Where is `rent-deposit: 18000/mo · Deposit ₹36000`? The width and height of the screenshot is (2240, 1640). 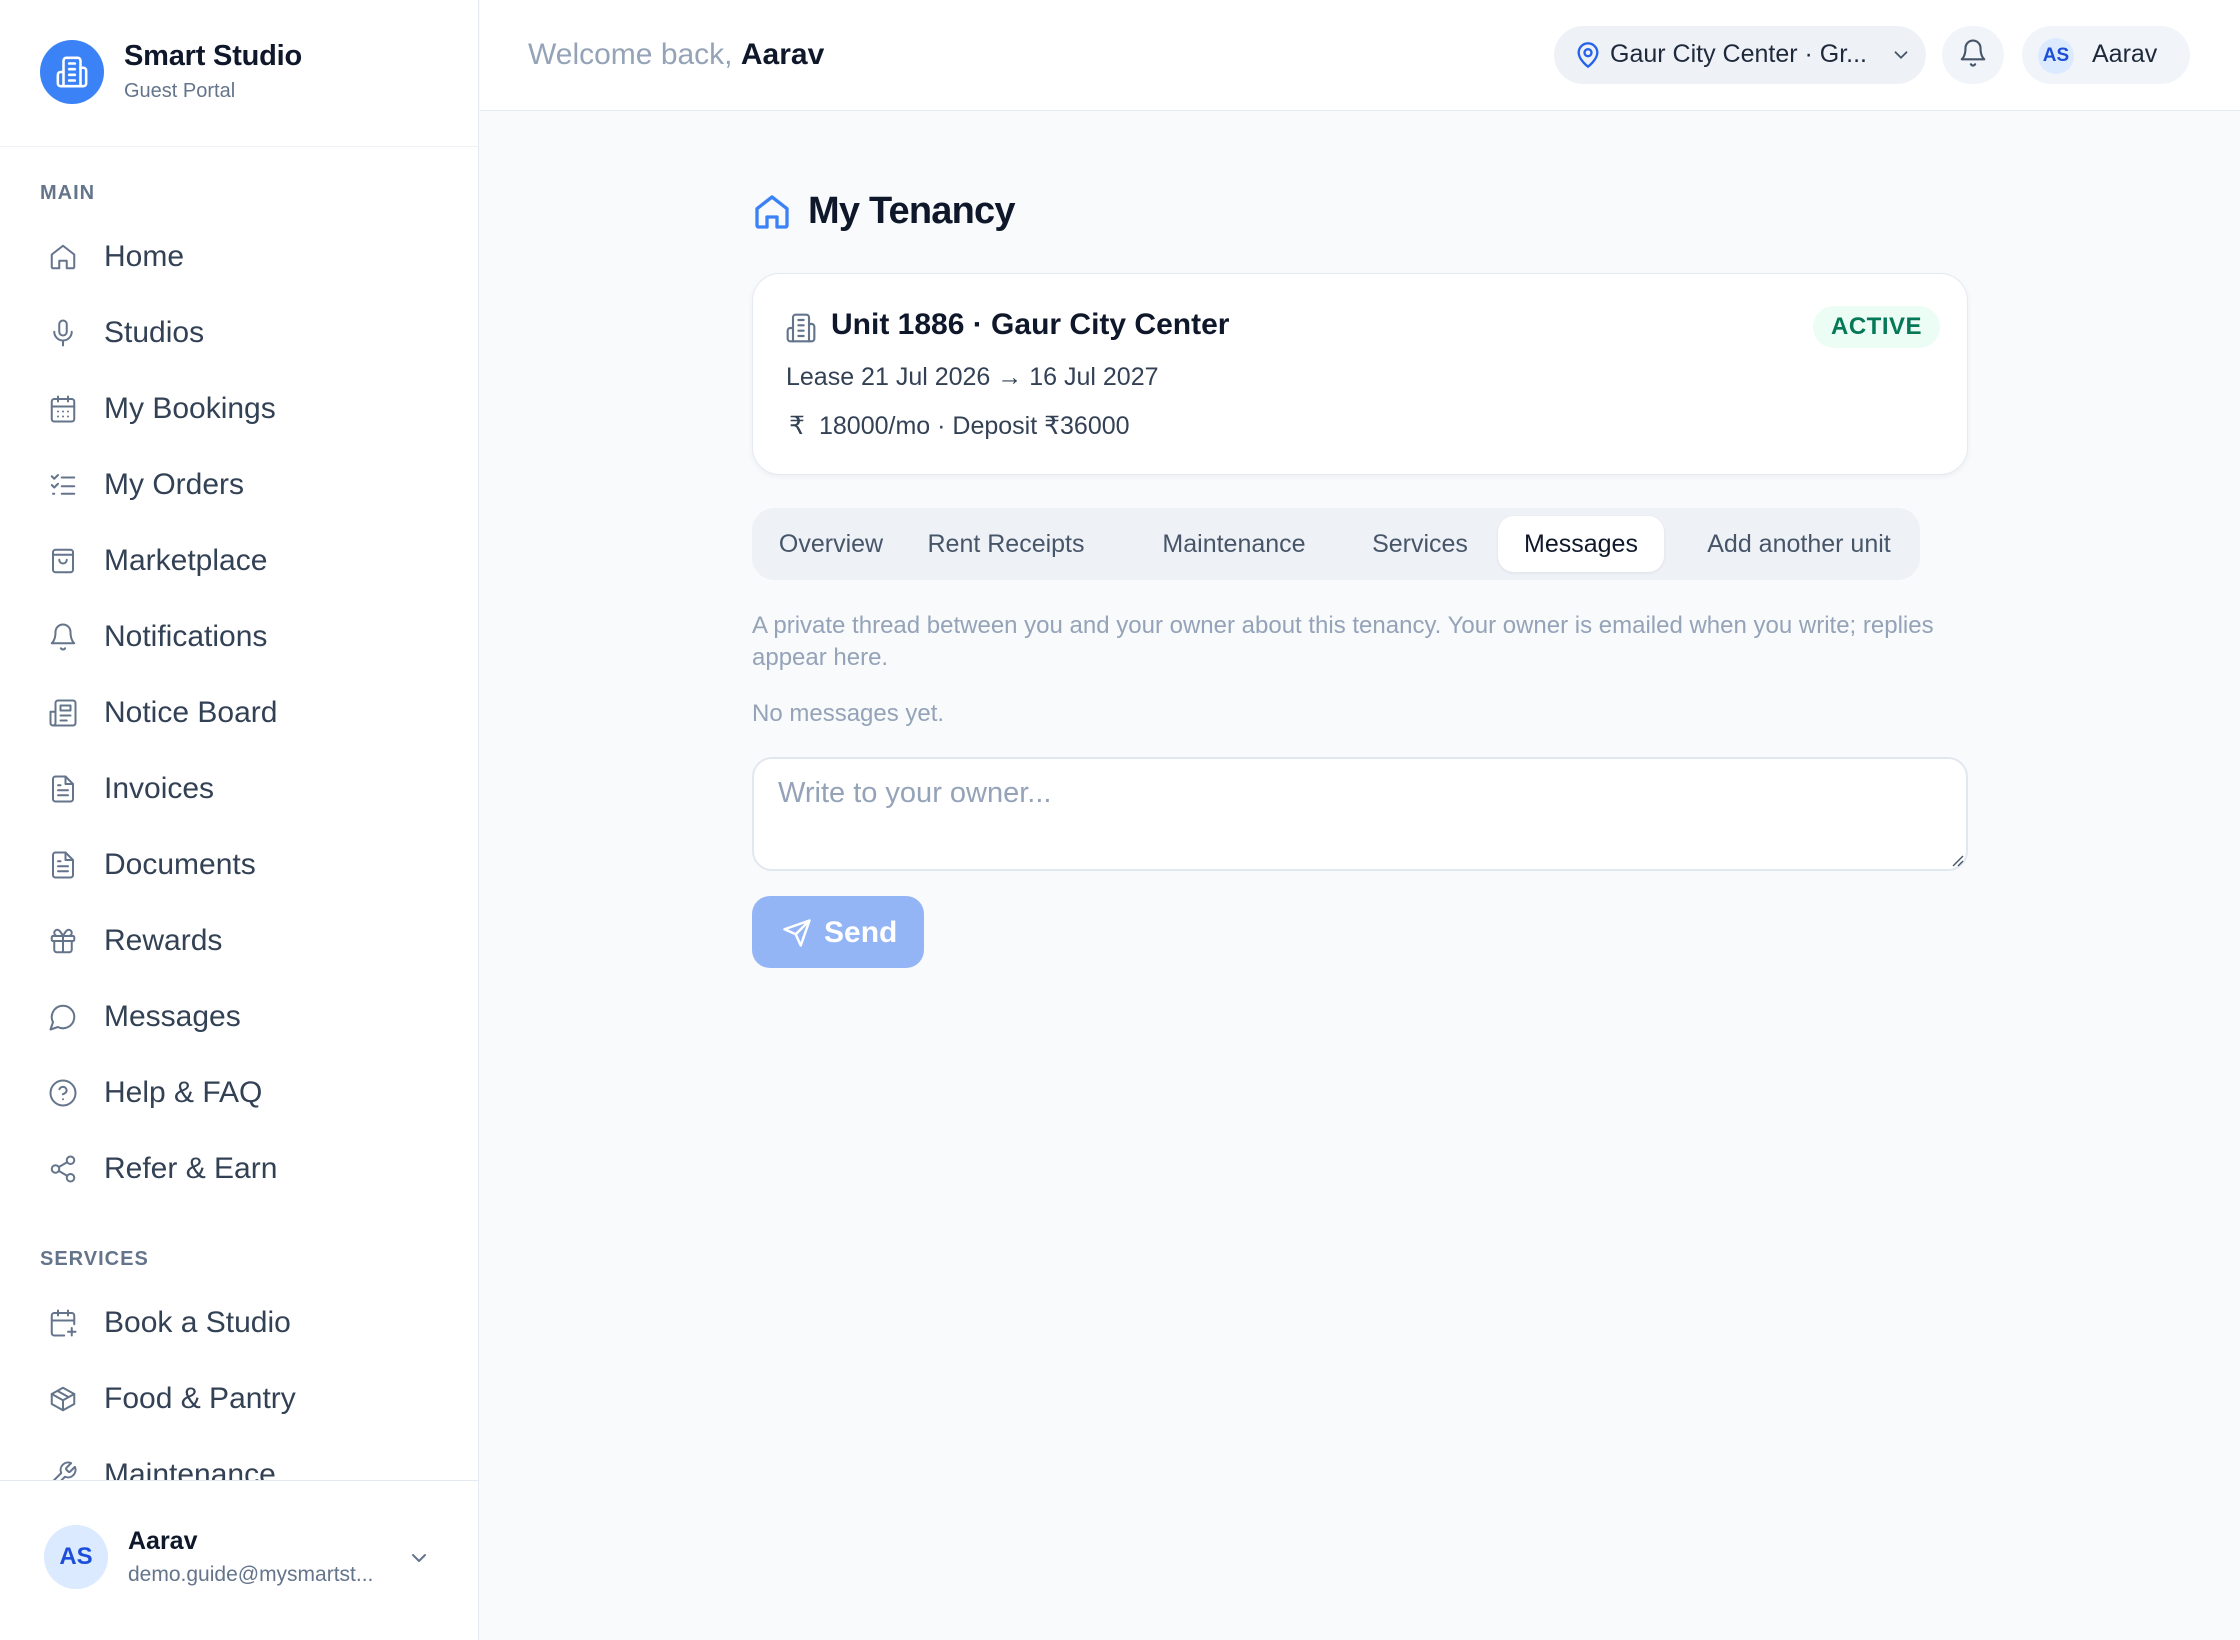
rent-deposit: 18000/mo · Deposit ₹36000 is located at coordinates (974, 426).